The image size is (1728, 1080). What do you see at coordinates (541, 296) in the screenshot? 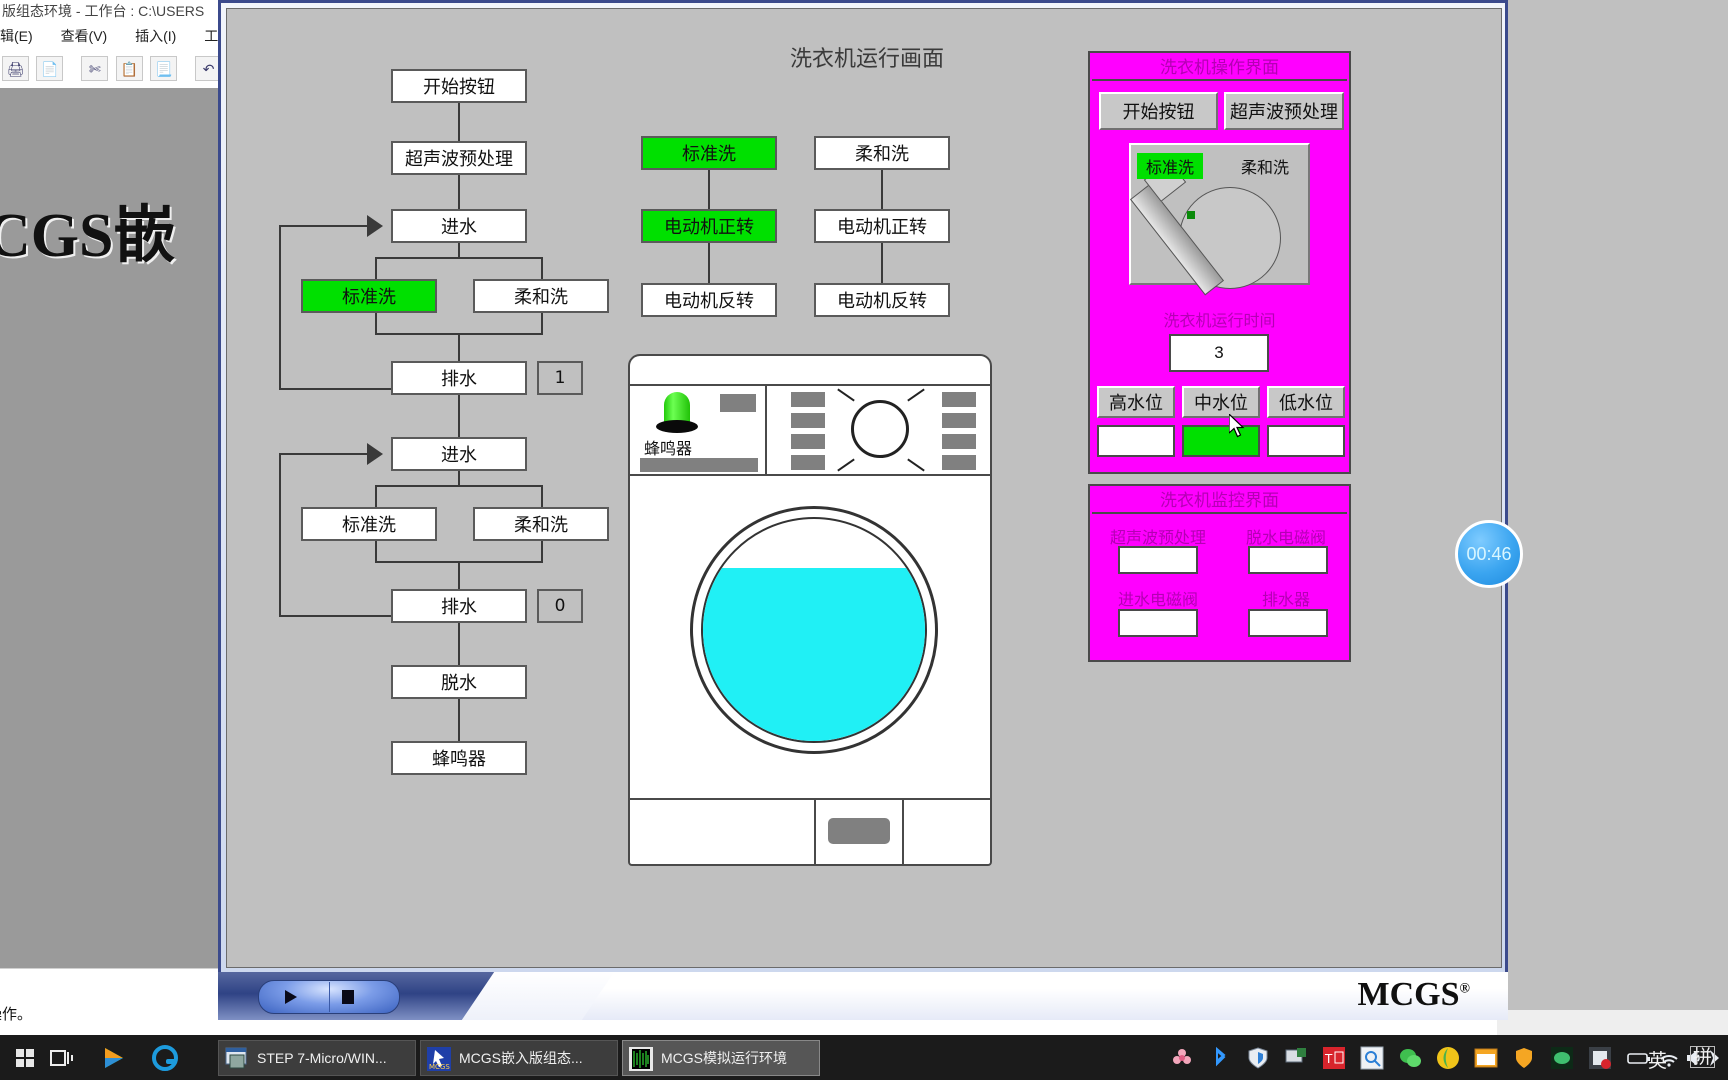
I see `flow-gentle-wash-1: 柔和洗` at bounding box center [541, 296].